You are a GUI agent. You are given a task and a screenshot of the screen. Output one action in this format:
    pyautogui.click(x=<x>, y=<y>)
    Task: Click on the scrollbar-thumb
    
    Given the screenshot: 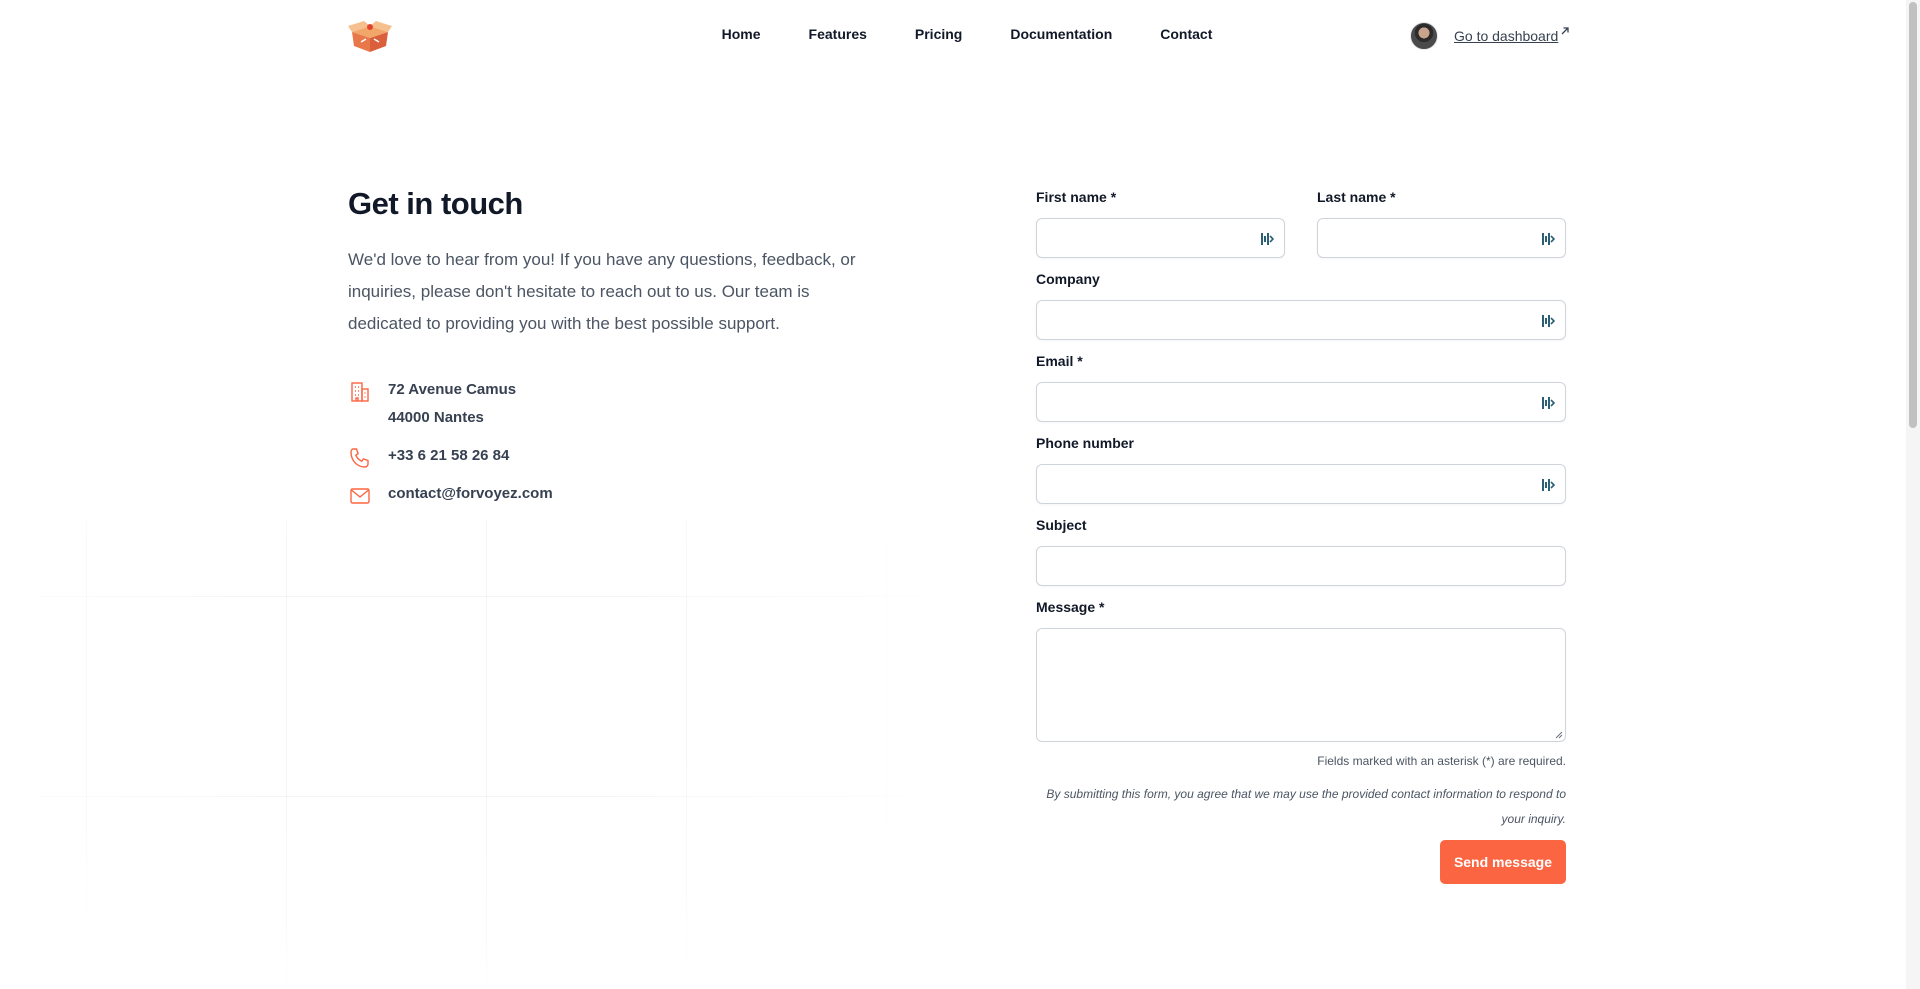 What is the action you would take?
    pyautogui.click(x=1913, y=215)
    